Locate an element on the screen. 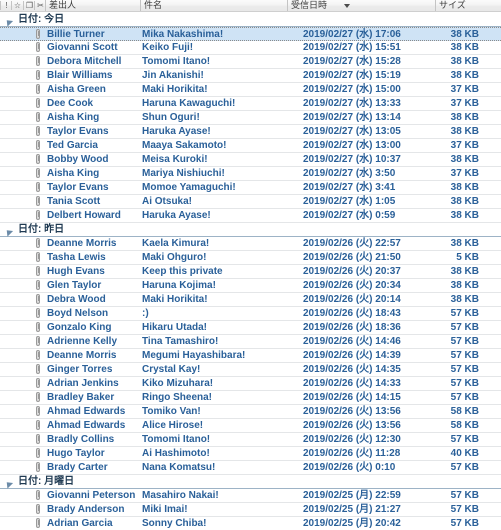 The width and height of the screenshot is (501, 530). cell-received-date: 2019/02/26 (火) 20:14 is located at coordinates (352, 299).